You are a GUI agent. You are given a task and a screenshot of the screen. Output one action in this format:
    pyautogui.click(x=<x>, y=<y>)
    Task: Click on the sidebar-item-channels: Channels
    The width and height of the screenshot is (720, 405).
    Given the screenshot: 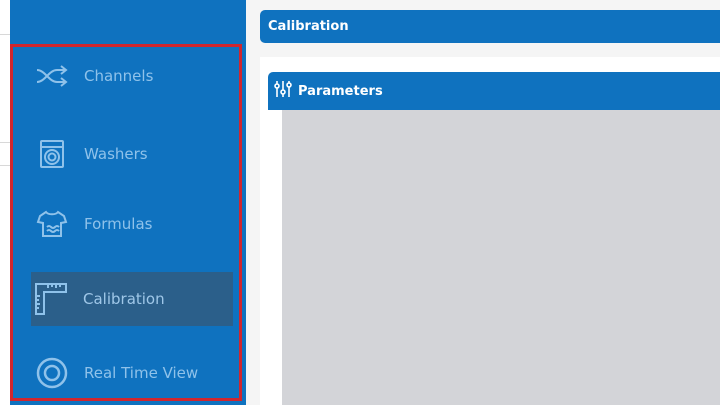 What is the action you would take?
    pyautogui.click(x=132, y=76)
    